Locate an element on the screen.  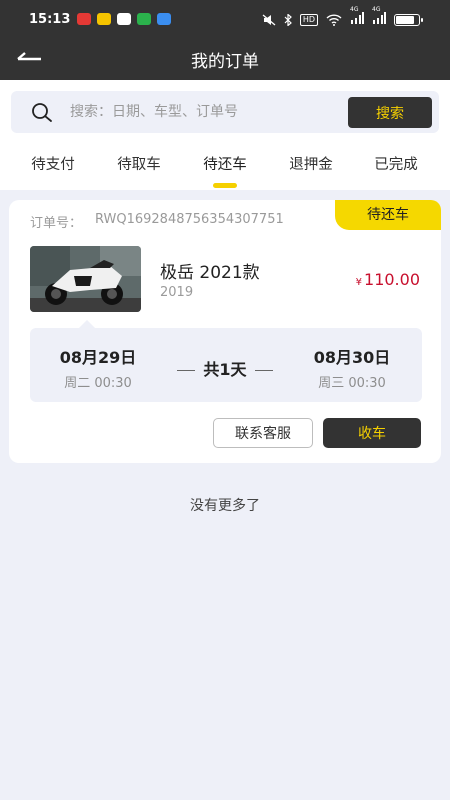
status-app-icons is located at coordinates (124, 19).